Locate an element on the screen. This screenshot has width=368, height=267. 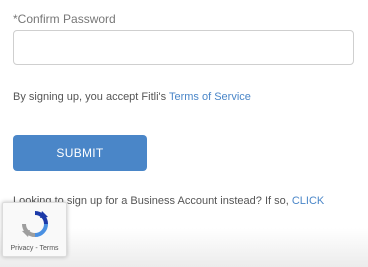
confirm-password-label: *Confirm Password is located at coordinates (64, 19).